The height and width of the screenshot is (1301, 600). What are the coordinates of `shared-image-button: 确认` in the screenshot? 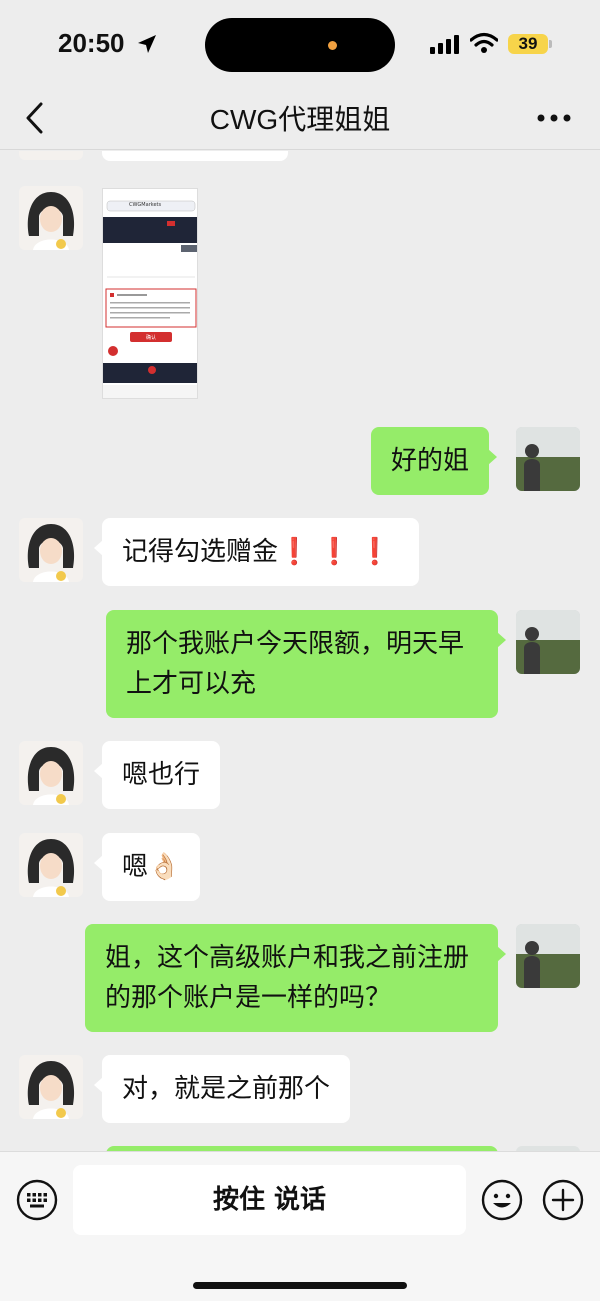 It's located at (151, 338).